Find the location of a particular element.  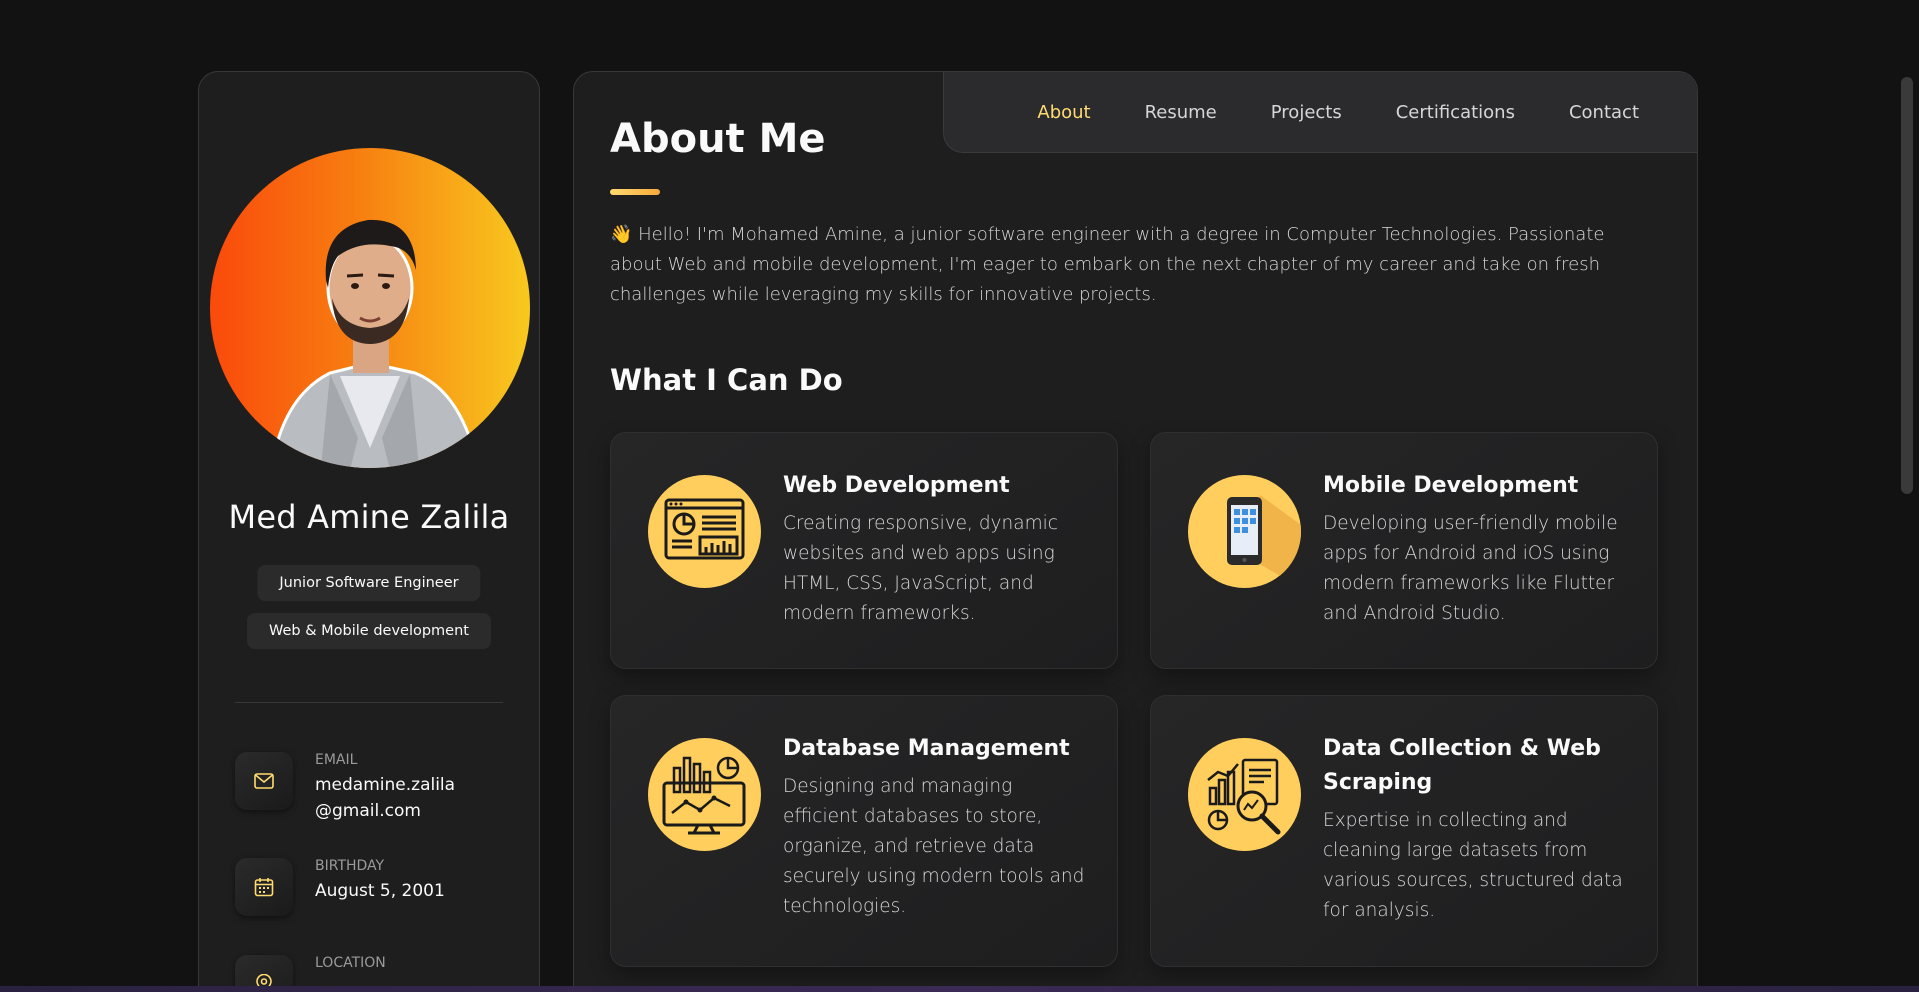

nav-contact: Contact is located at coordinates (1604, 112).